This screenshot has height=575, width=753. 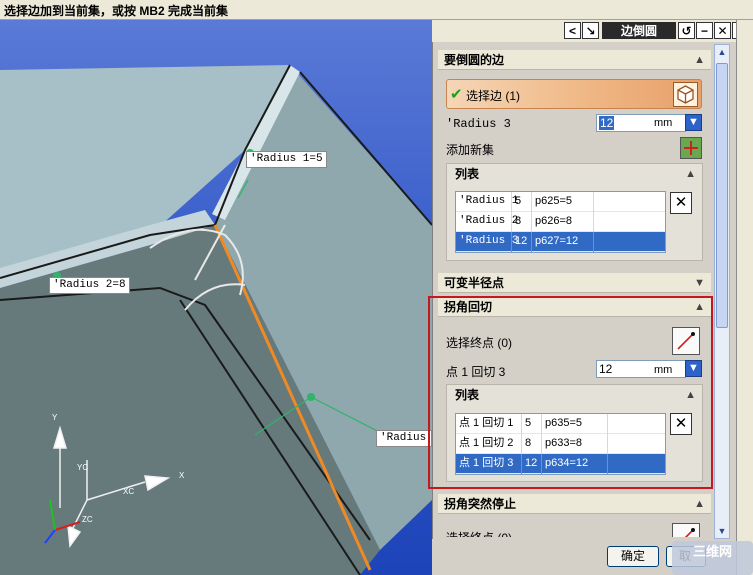 I want to click on radius-3-label: 'Radius 3, so click(x=404, y=438).